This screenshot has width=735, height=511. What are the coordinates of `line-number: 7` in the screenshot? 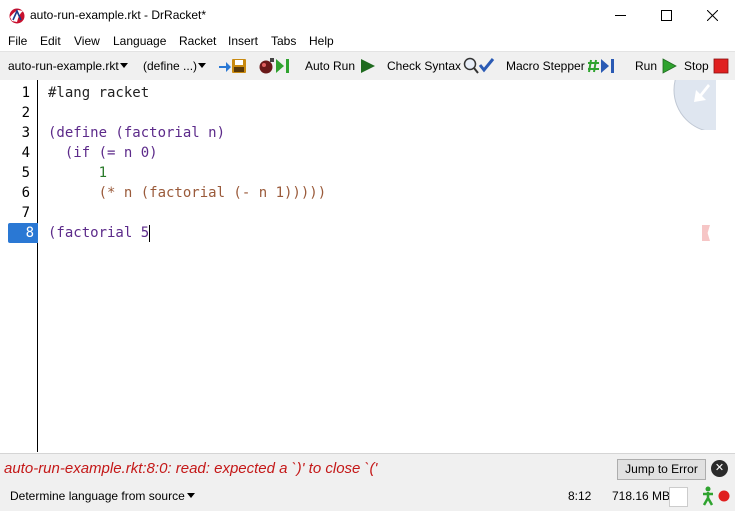 It's located at (25, 213).